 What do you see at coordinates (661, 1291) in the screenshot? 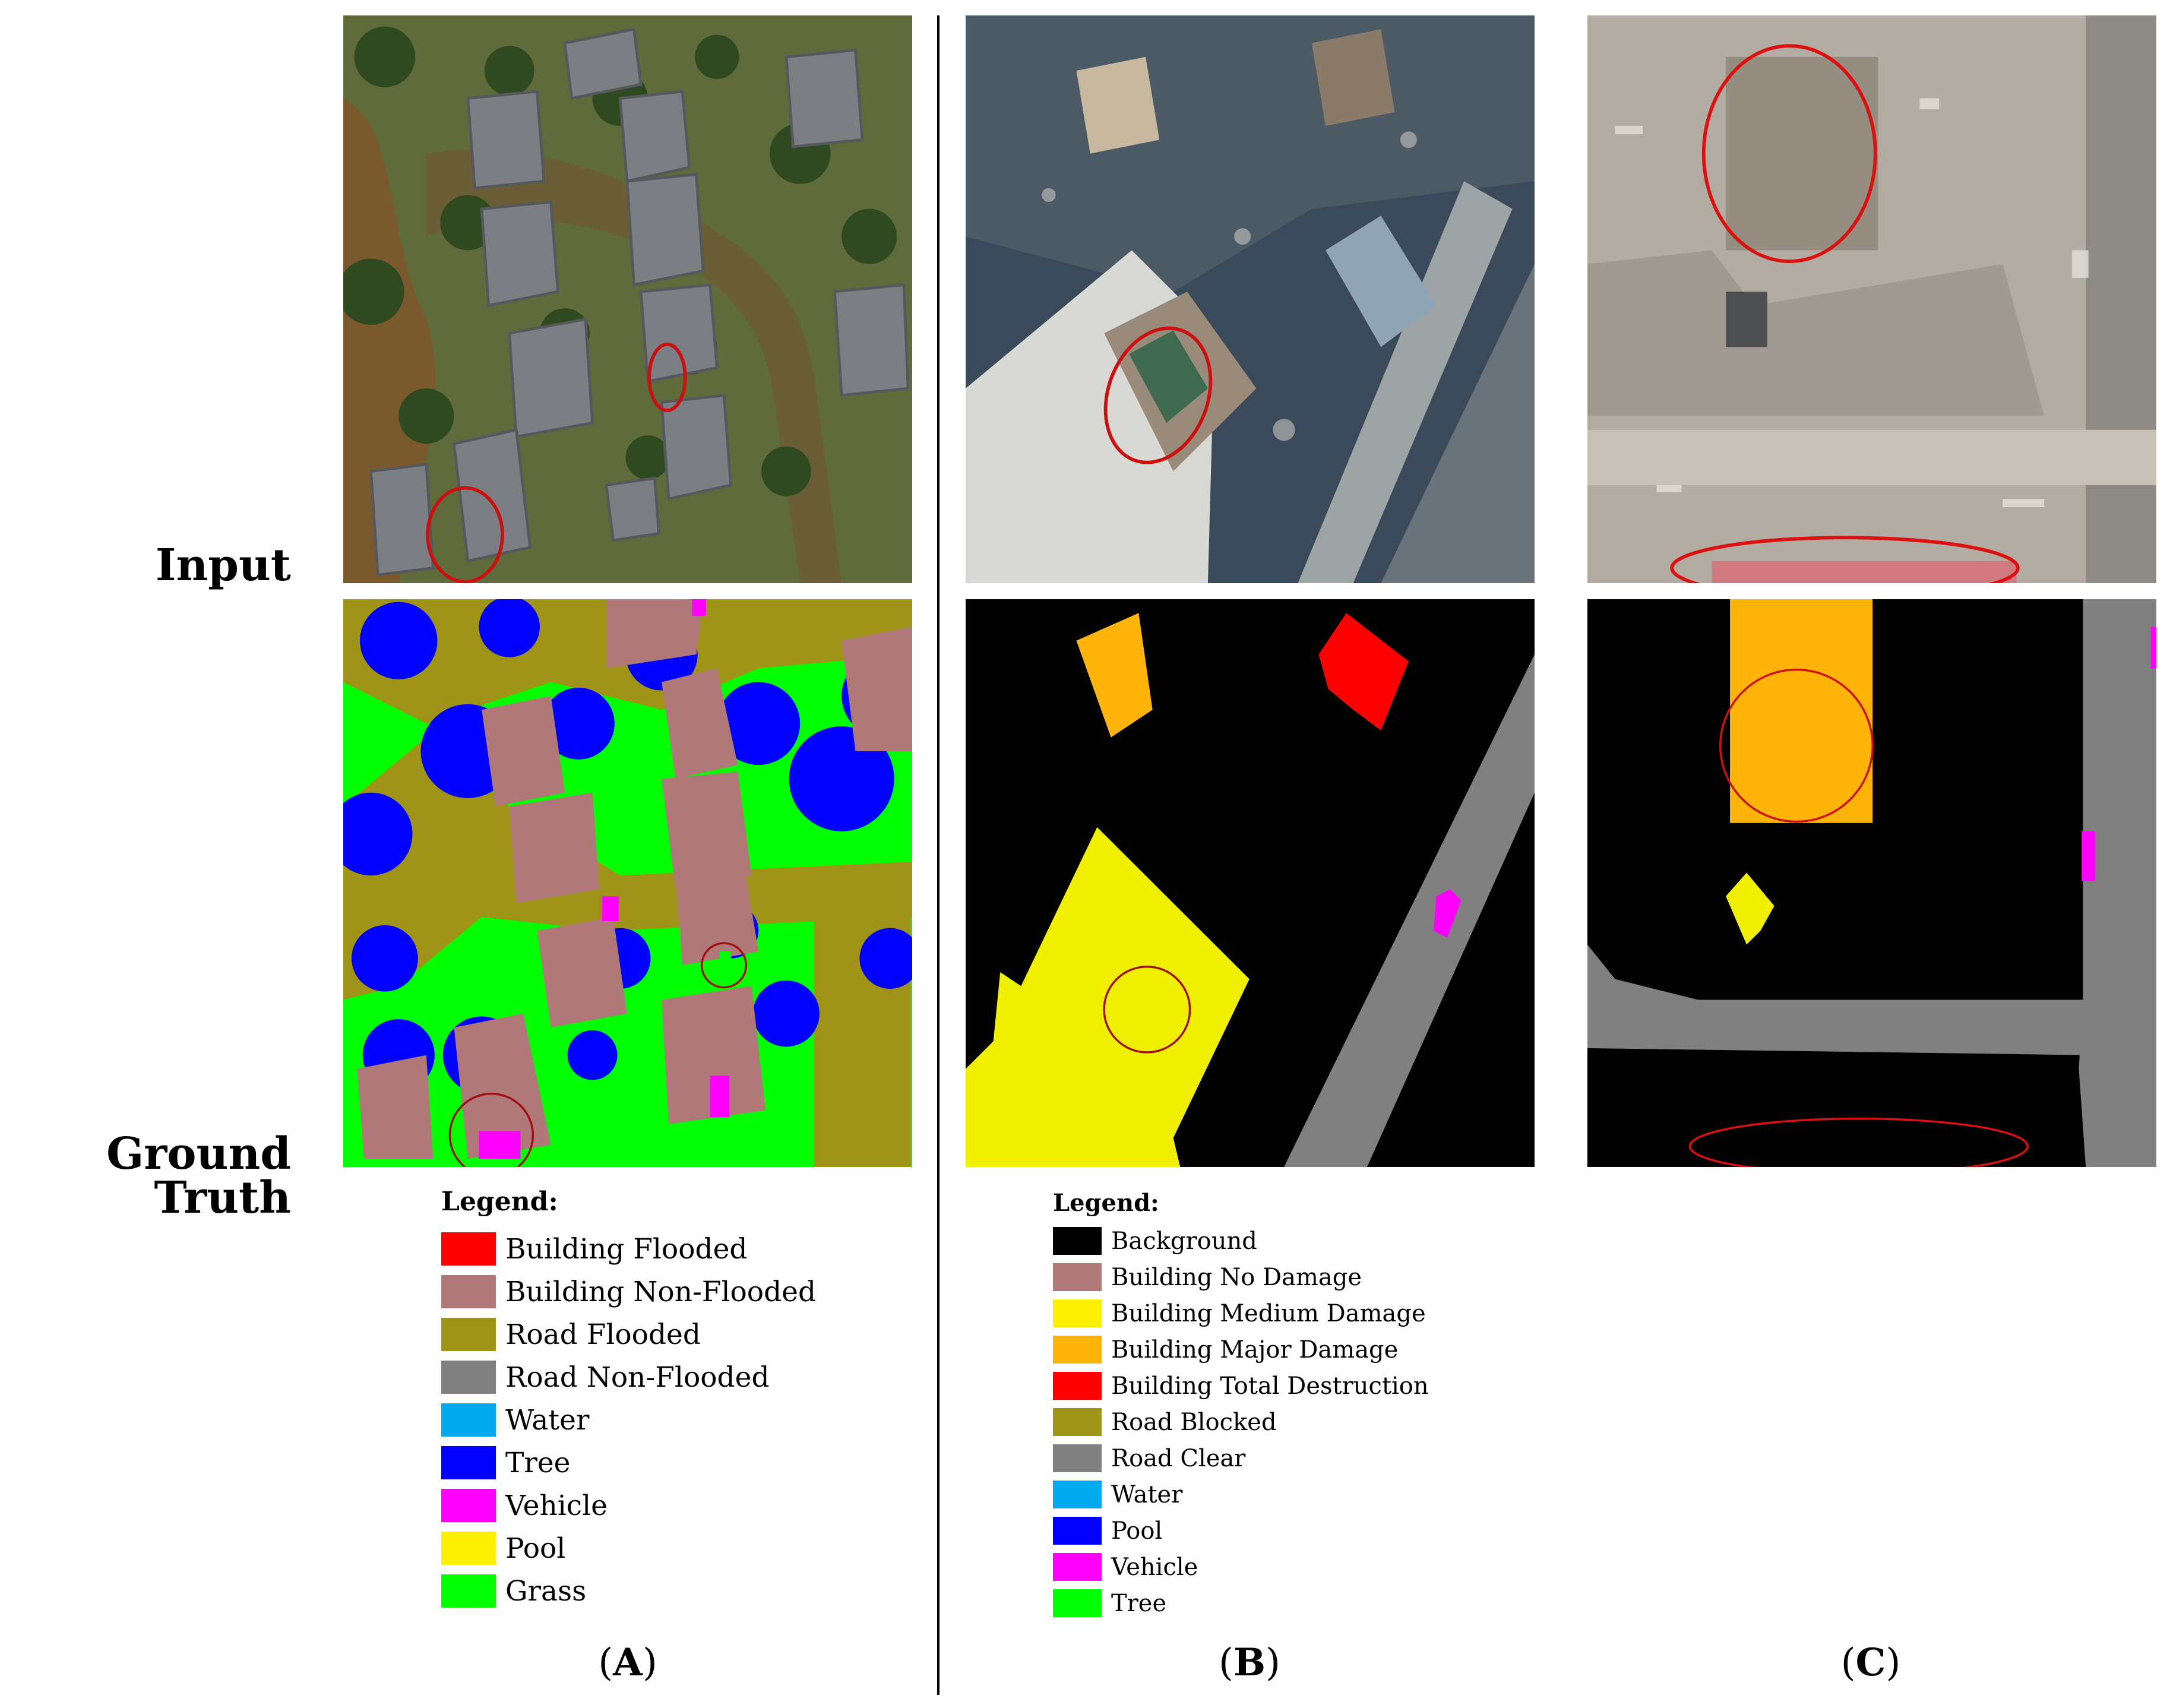
I see `legend-label: Building Non-Flooded` at bounding box center [661, 1291].